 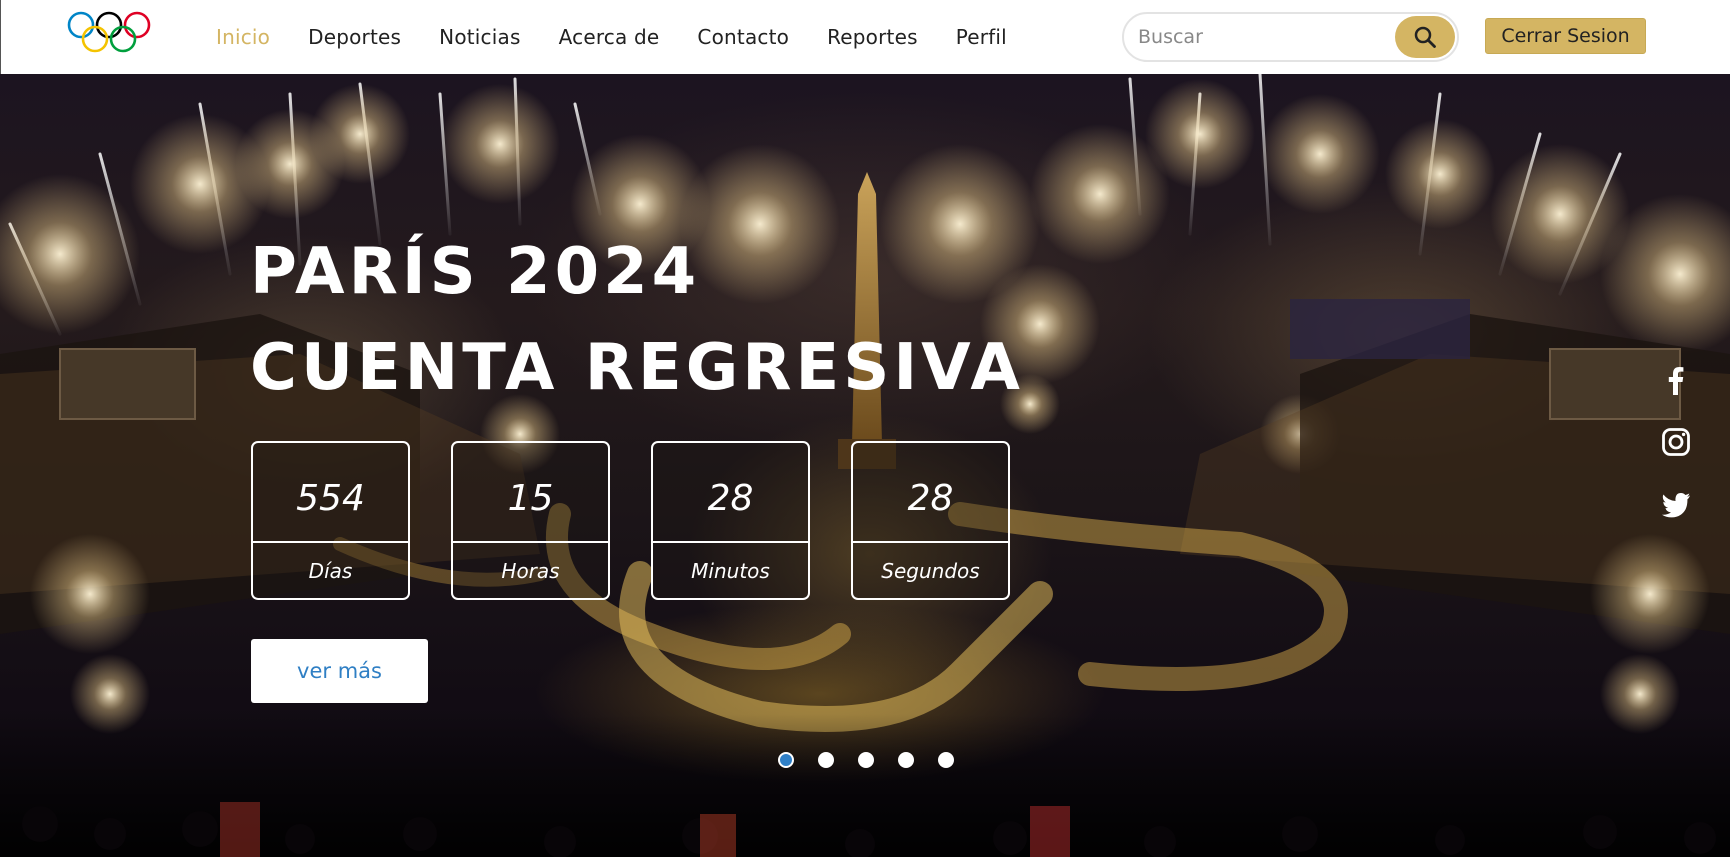 I want to click on nav-item-contacto: Contacto, so click(x=743, y=37).